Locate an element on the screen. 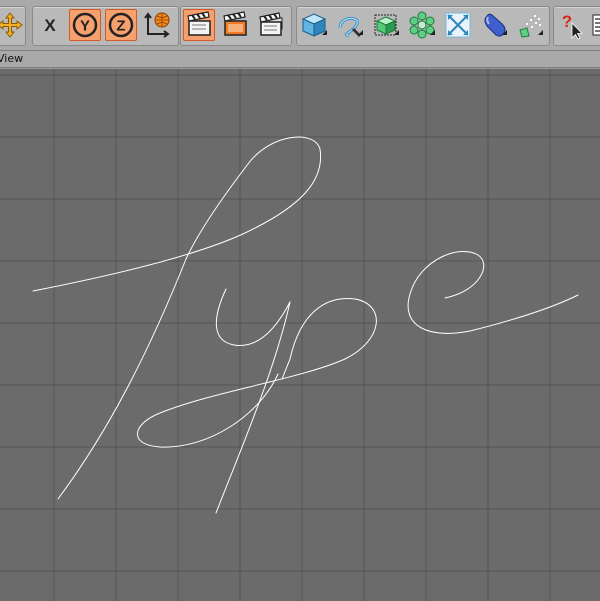 The width and height of the screenshot is (600, 601). x-axis-icon: X is located at coordinates (50, 25).